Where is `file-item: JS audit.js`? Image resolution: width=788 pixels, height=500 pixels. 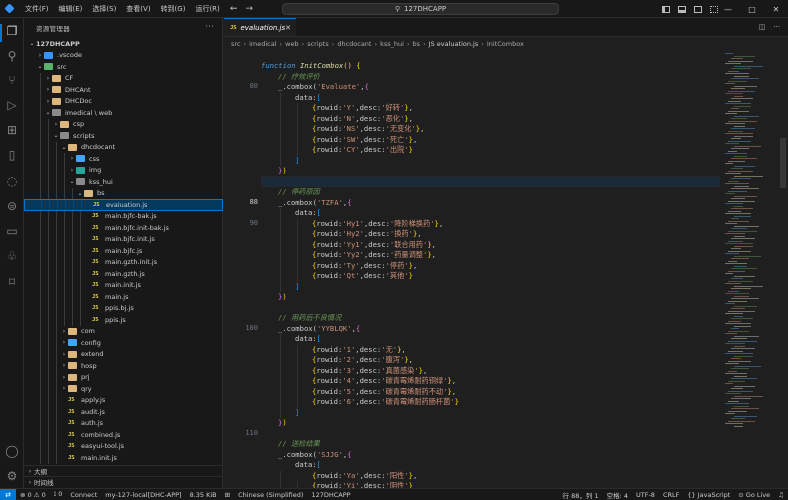 file-item: JS audit.js is located at coordinates (123, 412).